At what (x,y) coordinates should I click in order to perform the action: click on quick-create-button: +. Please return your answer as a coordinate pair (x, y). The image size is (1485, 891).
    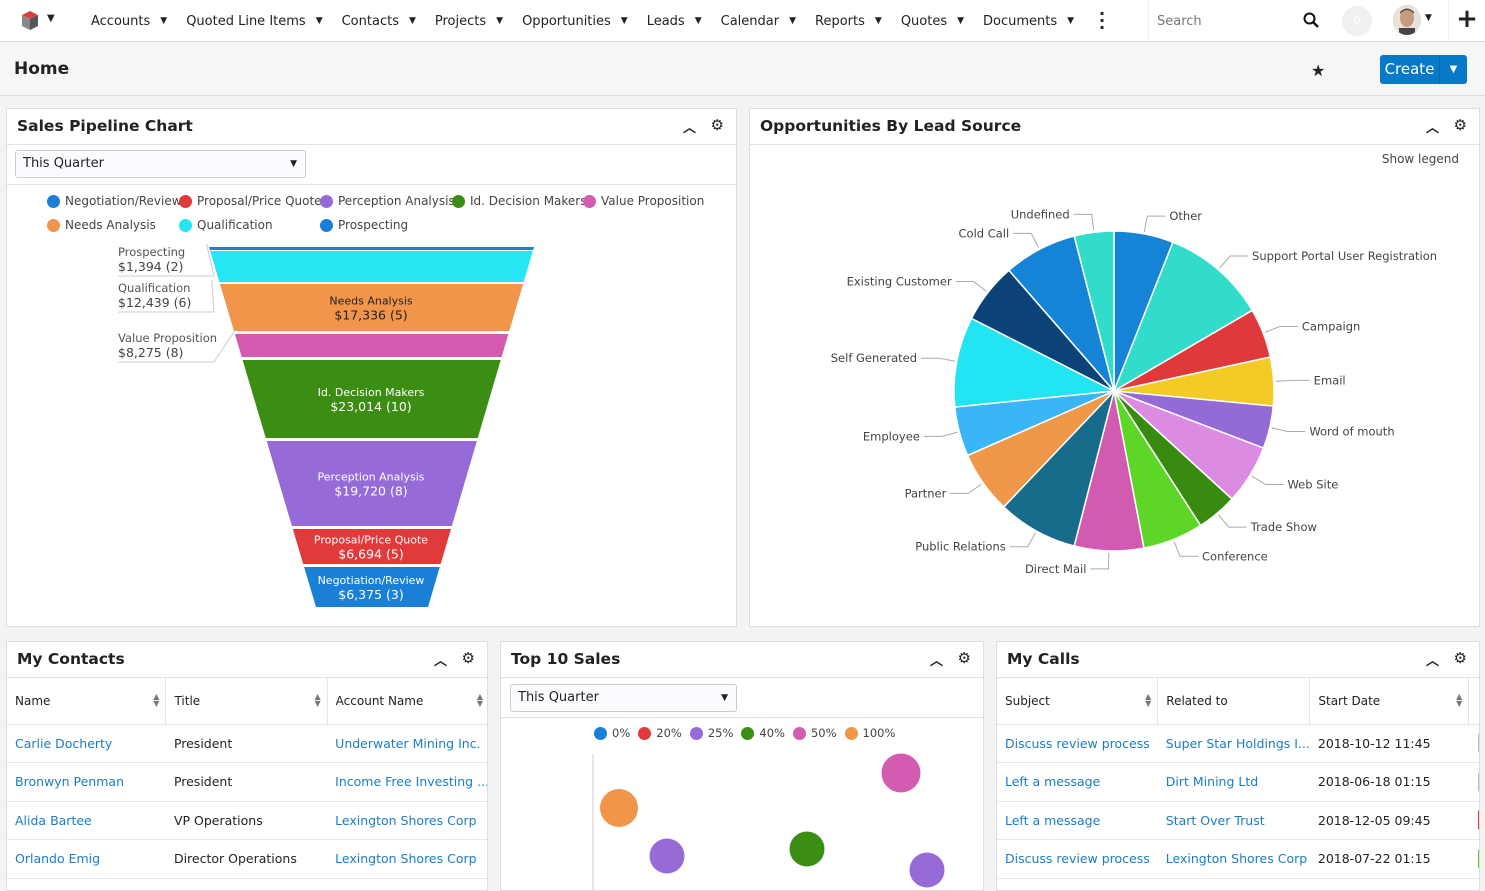
    Looking at the image, I should click on (1466, 21).